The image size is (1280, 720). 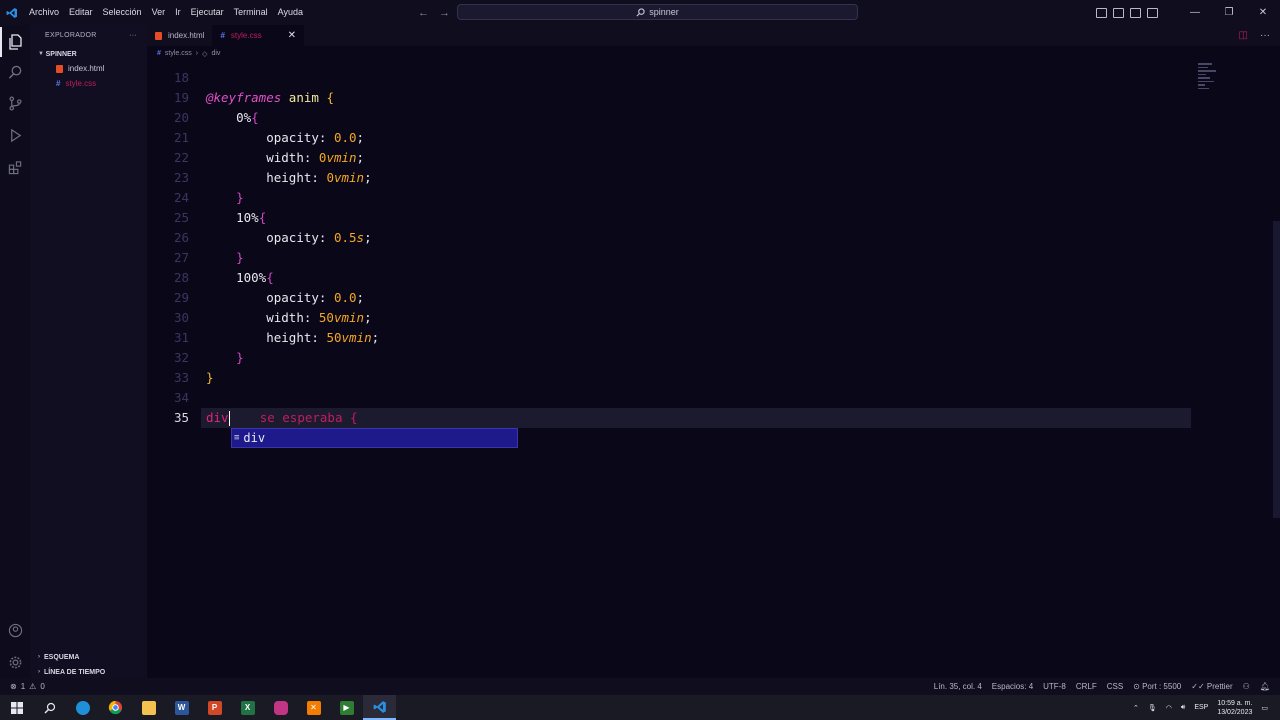 I want to click on menu-ir: Ir, so click(x=178, y=12).